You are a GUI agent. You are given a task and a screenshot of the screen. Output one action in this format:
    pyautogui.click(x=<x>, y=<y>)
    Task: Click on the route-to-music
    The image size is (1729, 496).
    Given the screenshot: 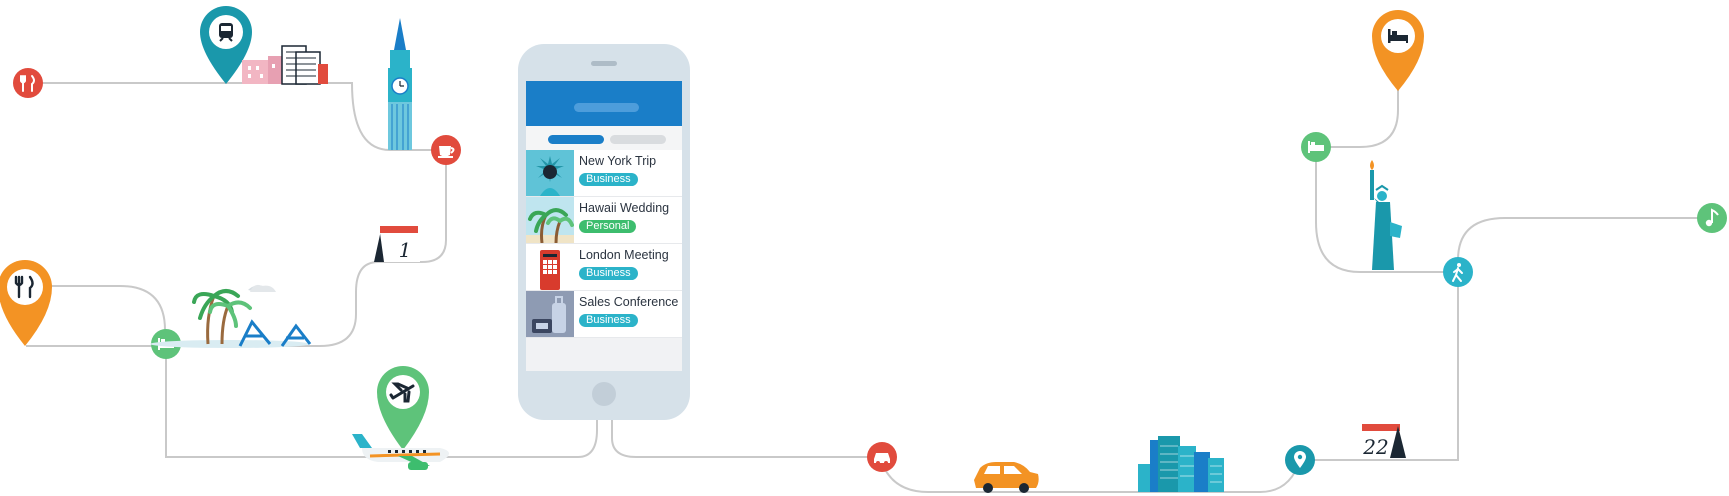 What is the action you would take?
    pyautogui.click(x=1584, y=244)
    